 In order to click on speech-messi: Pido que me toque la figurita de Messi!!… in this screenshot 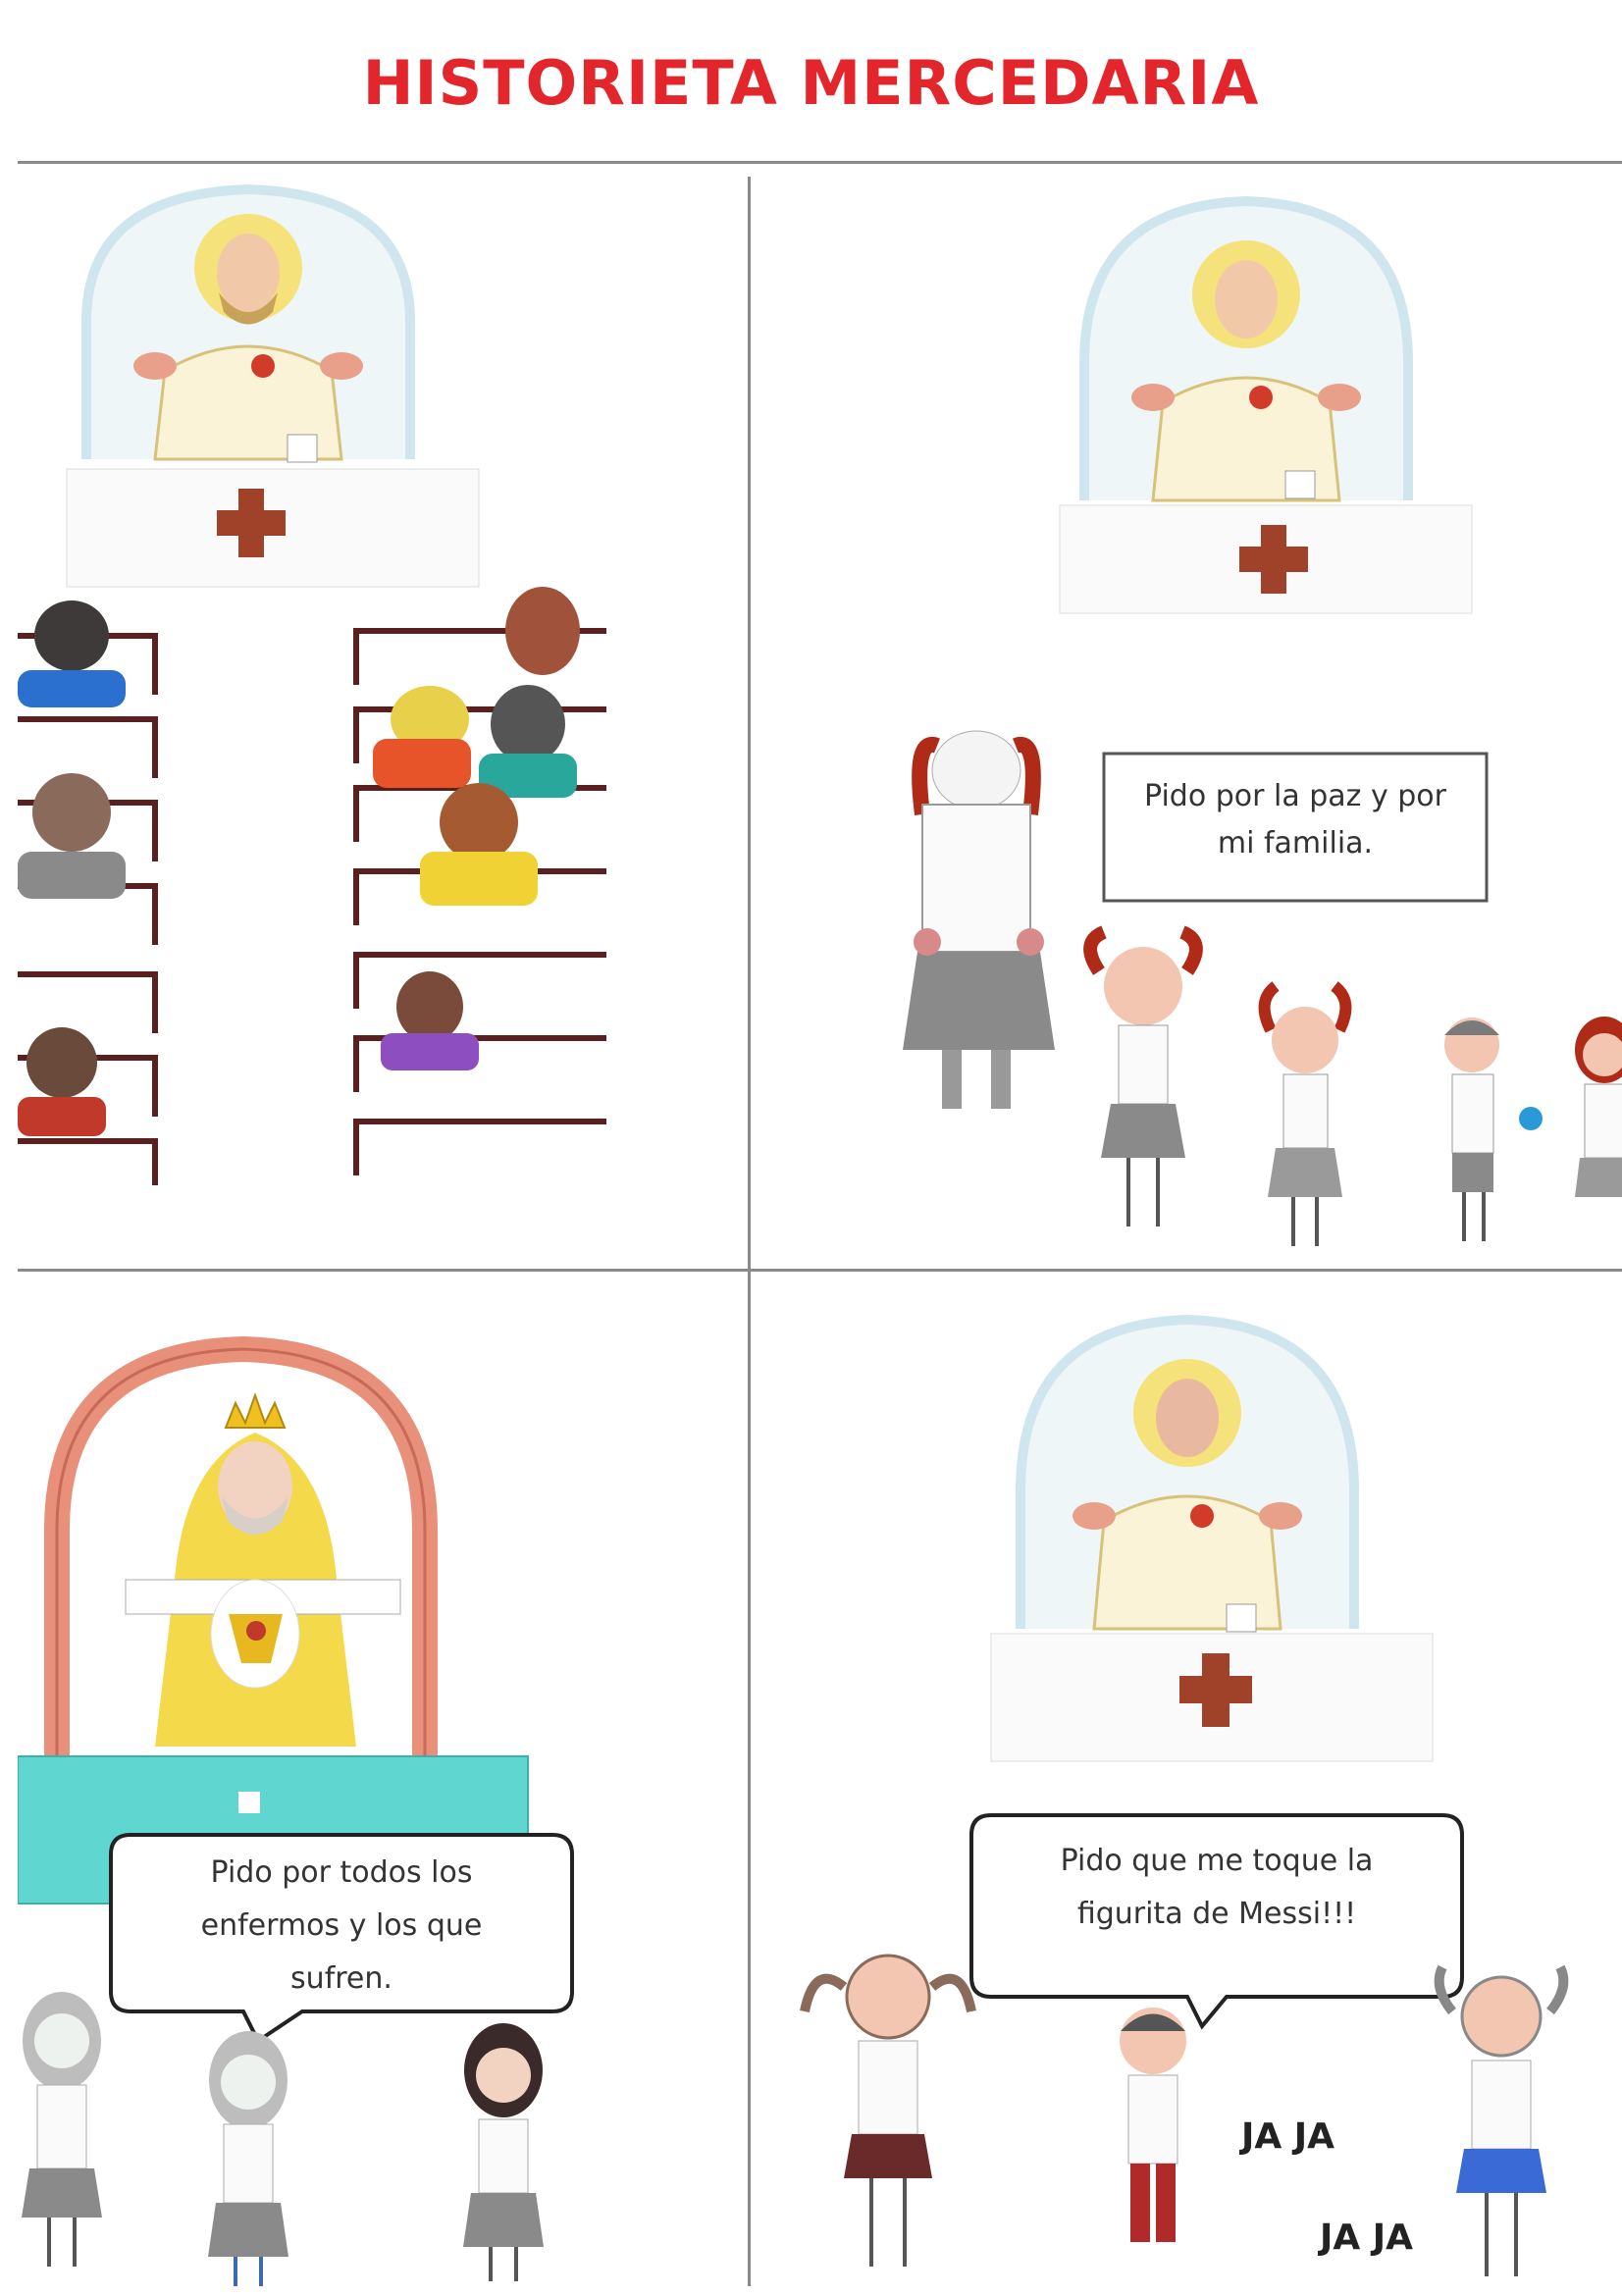, I will do `click(1217, 1887)`.